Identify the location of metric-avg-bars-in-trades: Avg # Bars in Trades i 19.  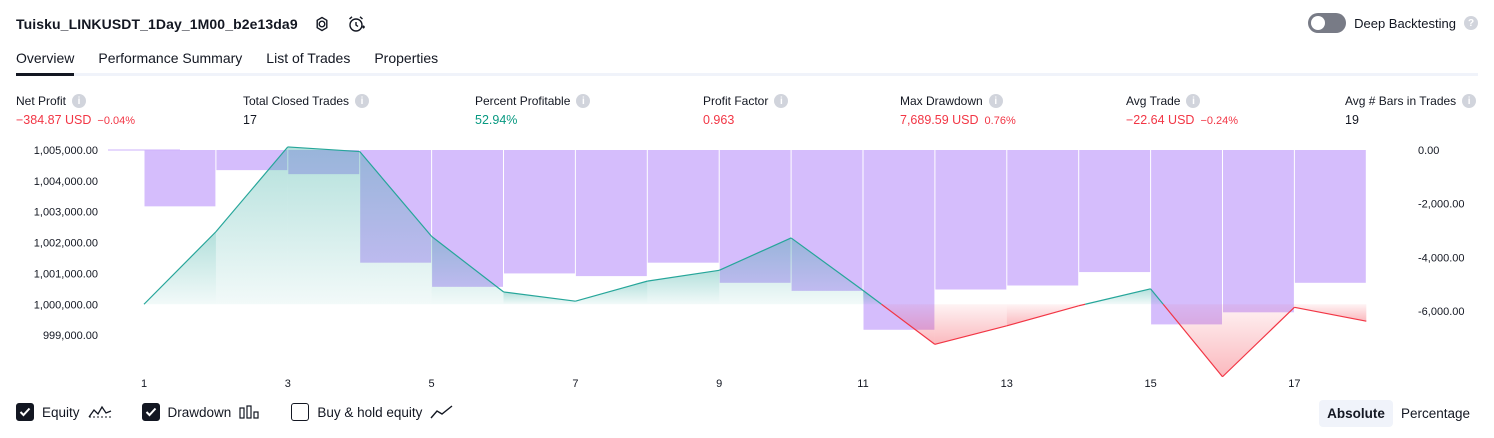
(1411, 110).